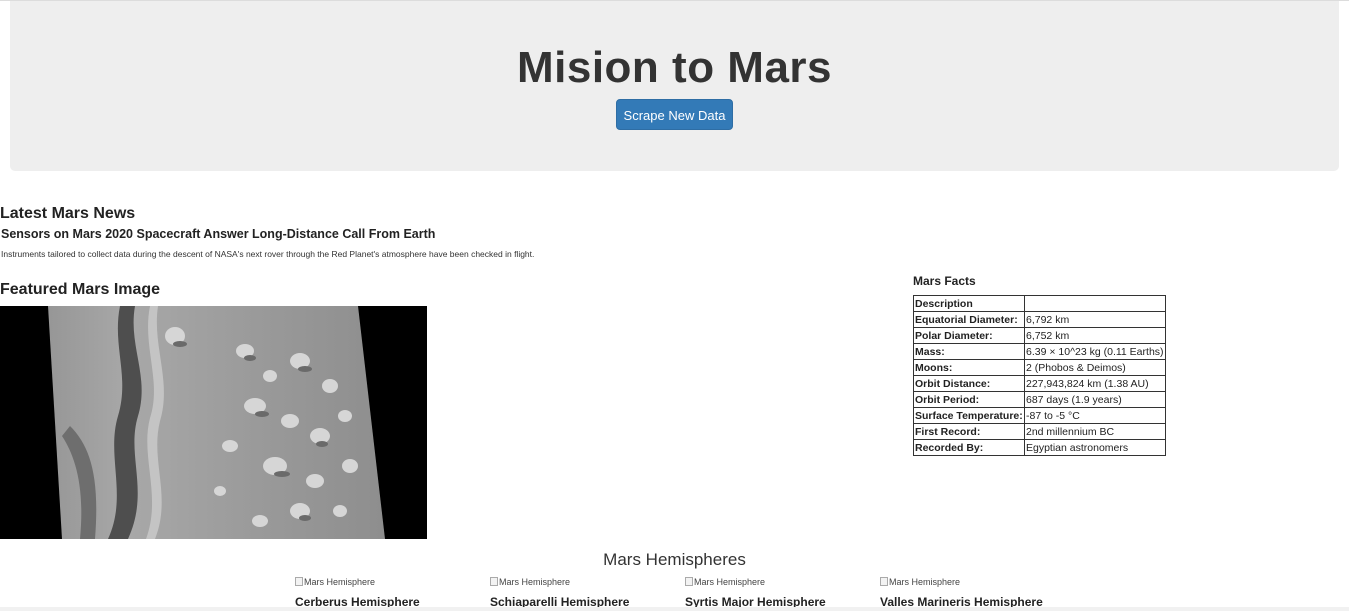  I want to click on table-row: Polar Diameter: 6,752 km, so click(1039, 335).